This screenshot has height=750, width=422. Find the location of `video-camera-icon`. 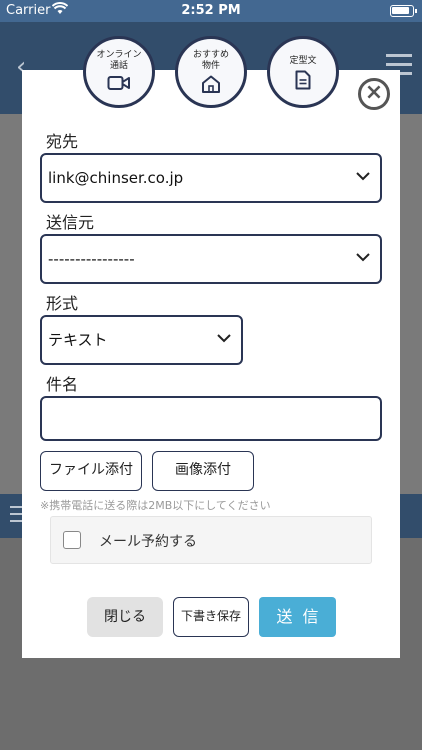

video-camera-icon is located at coordinates (118, 83).